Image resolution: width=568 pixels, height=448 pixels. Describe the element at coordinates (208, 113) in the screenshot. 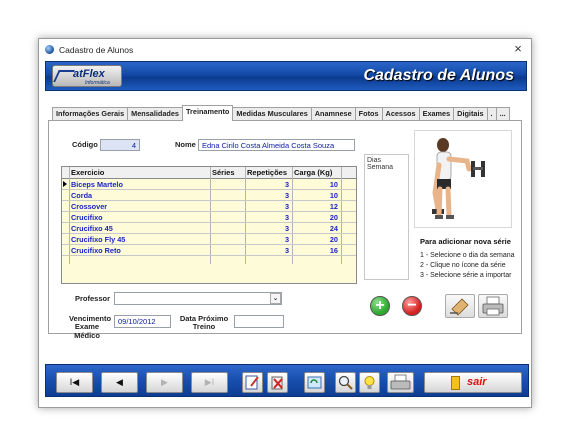

I see `tab-treinamento: Treinamento` at that location.